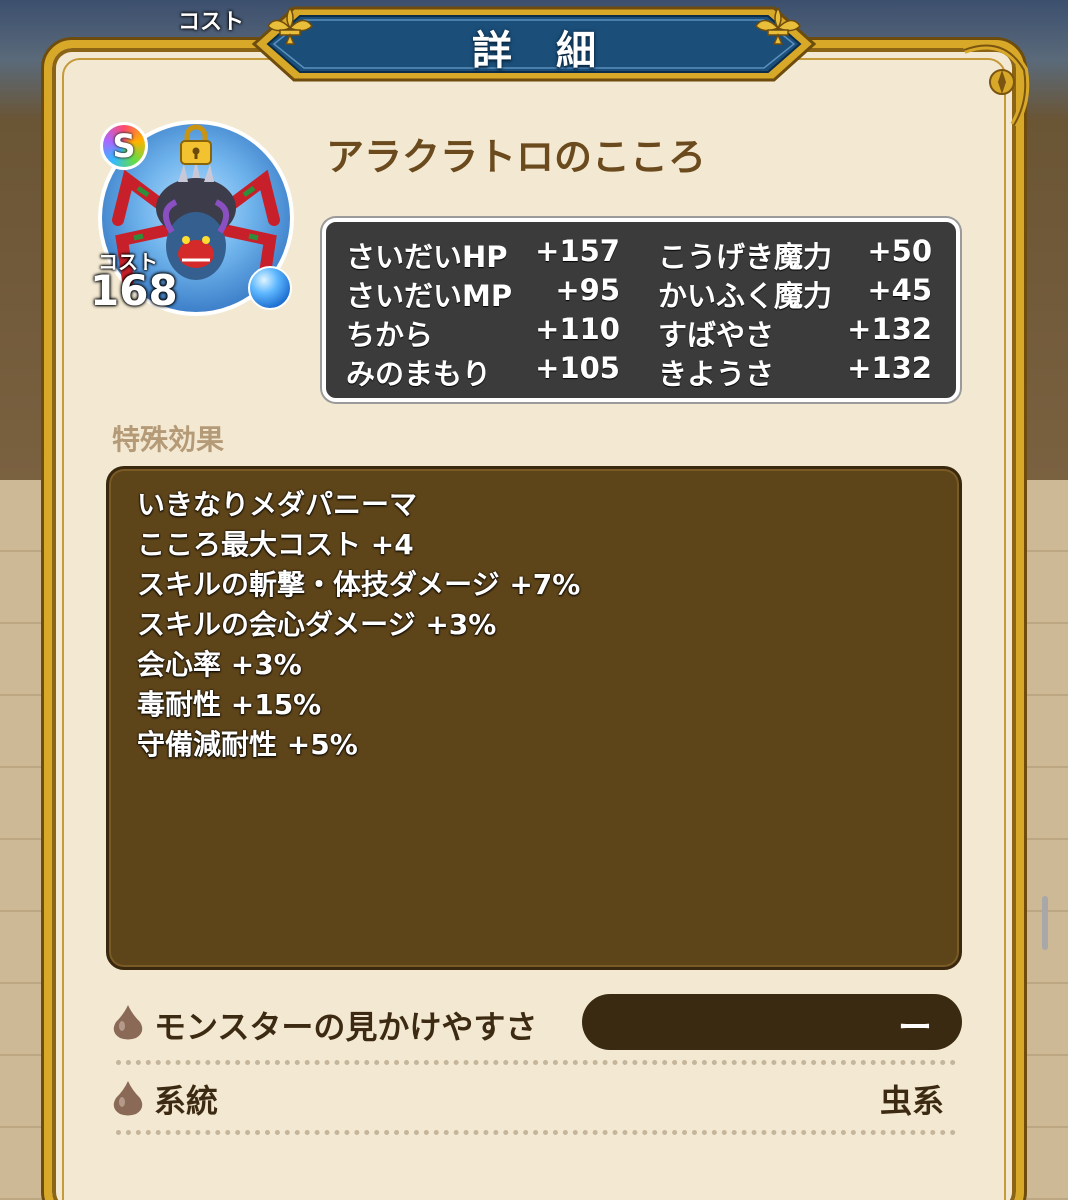 The width and height of the screenshot is (1068, 1200). Describe the element at coordinates (516, 157) in the screenshot. I see `card-name: アラクラトロのこころ` at that location.